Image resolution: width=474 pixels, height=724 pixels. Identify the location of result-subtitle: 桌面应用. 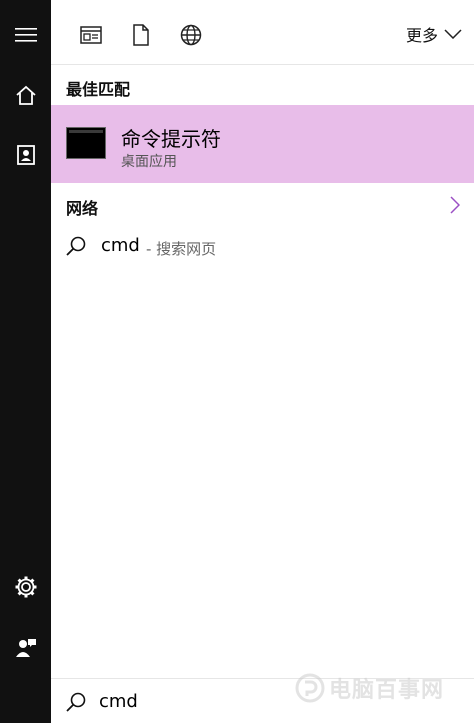
(149, 162).